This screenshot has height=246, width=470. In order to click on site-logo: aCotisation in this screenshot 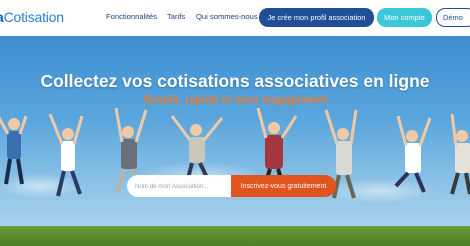, I will do `click(32, 17)`.